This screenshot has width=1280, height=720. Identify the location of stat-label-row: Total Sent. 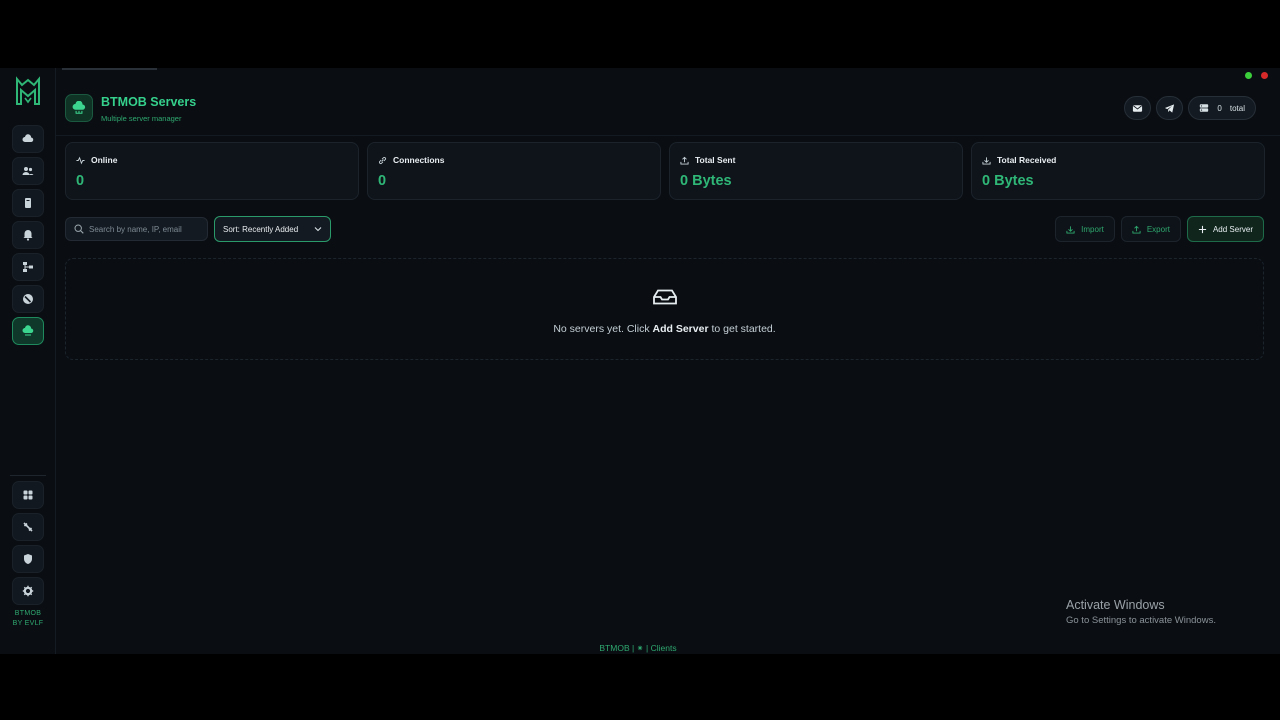
(707, 160).